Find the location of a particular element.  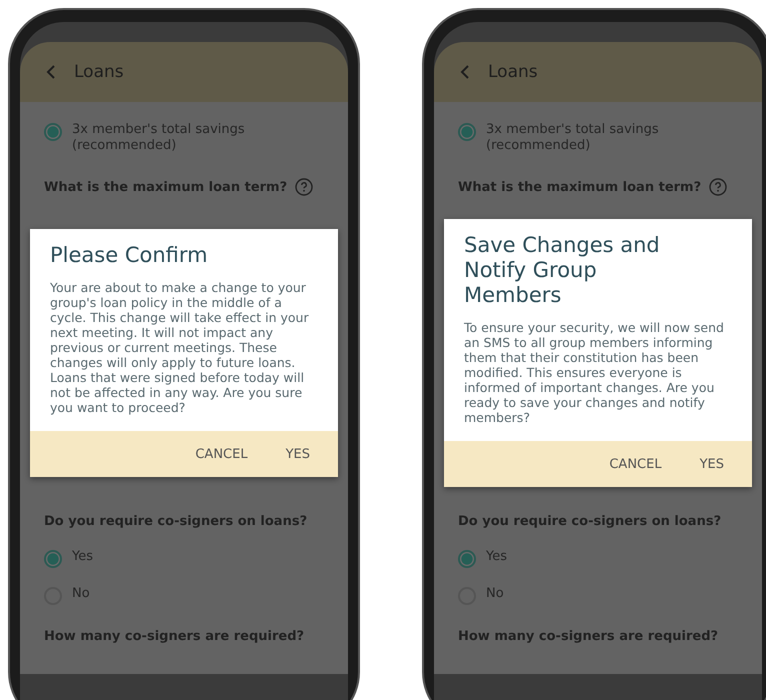

dialog-title: Please Confirm is located at coordinates (129, 255).